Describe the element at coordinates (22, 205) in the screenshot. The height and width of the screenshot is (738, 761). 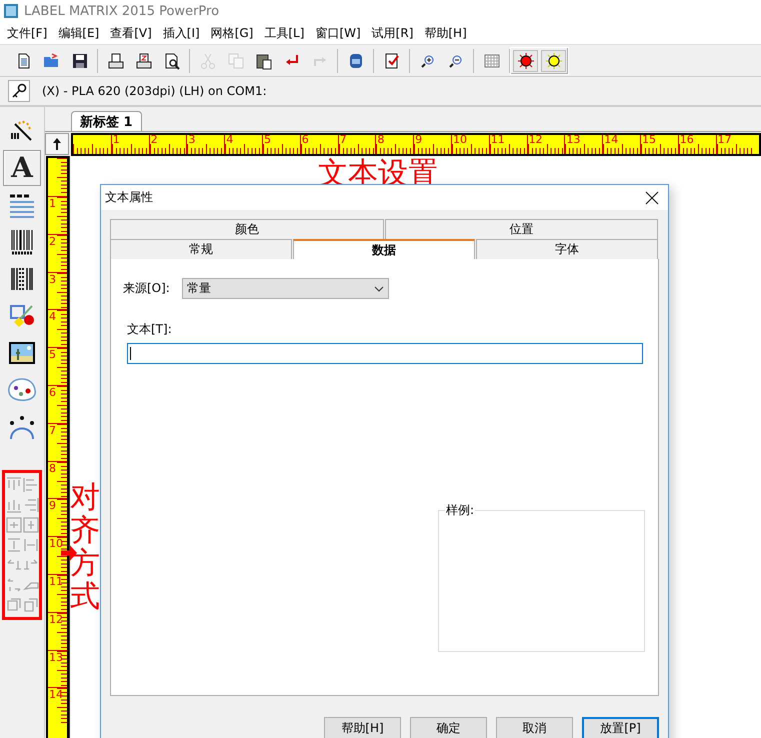
I see `paragraph-icon` at that location.